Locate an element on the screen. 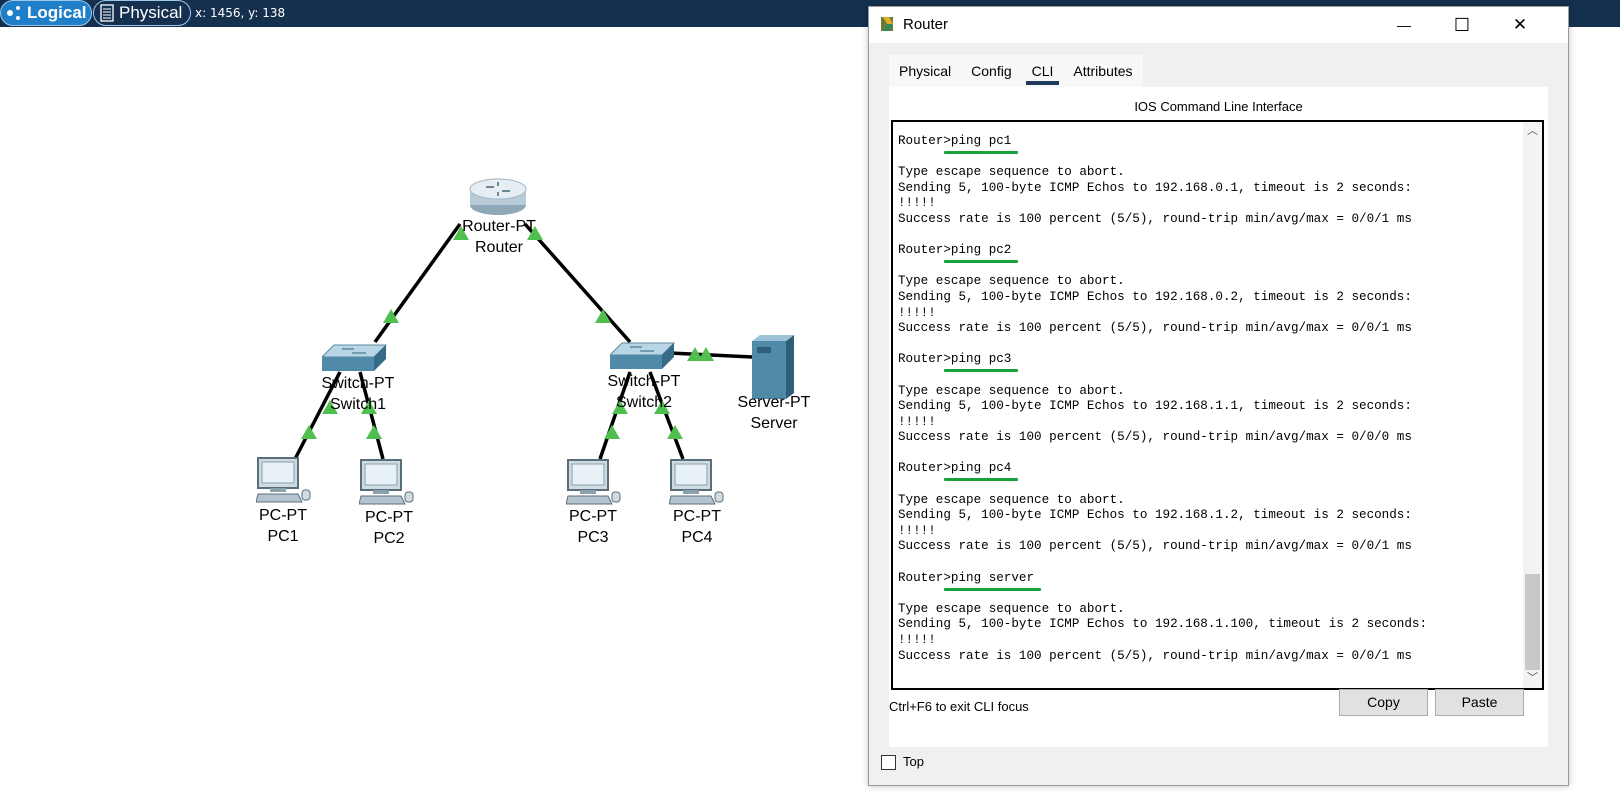 The image size is (1620, 792). logical-view-button: Logical is located at coordinates (46, 13).